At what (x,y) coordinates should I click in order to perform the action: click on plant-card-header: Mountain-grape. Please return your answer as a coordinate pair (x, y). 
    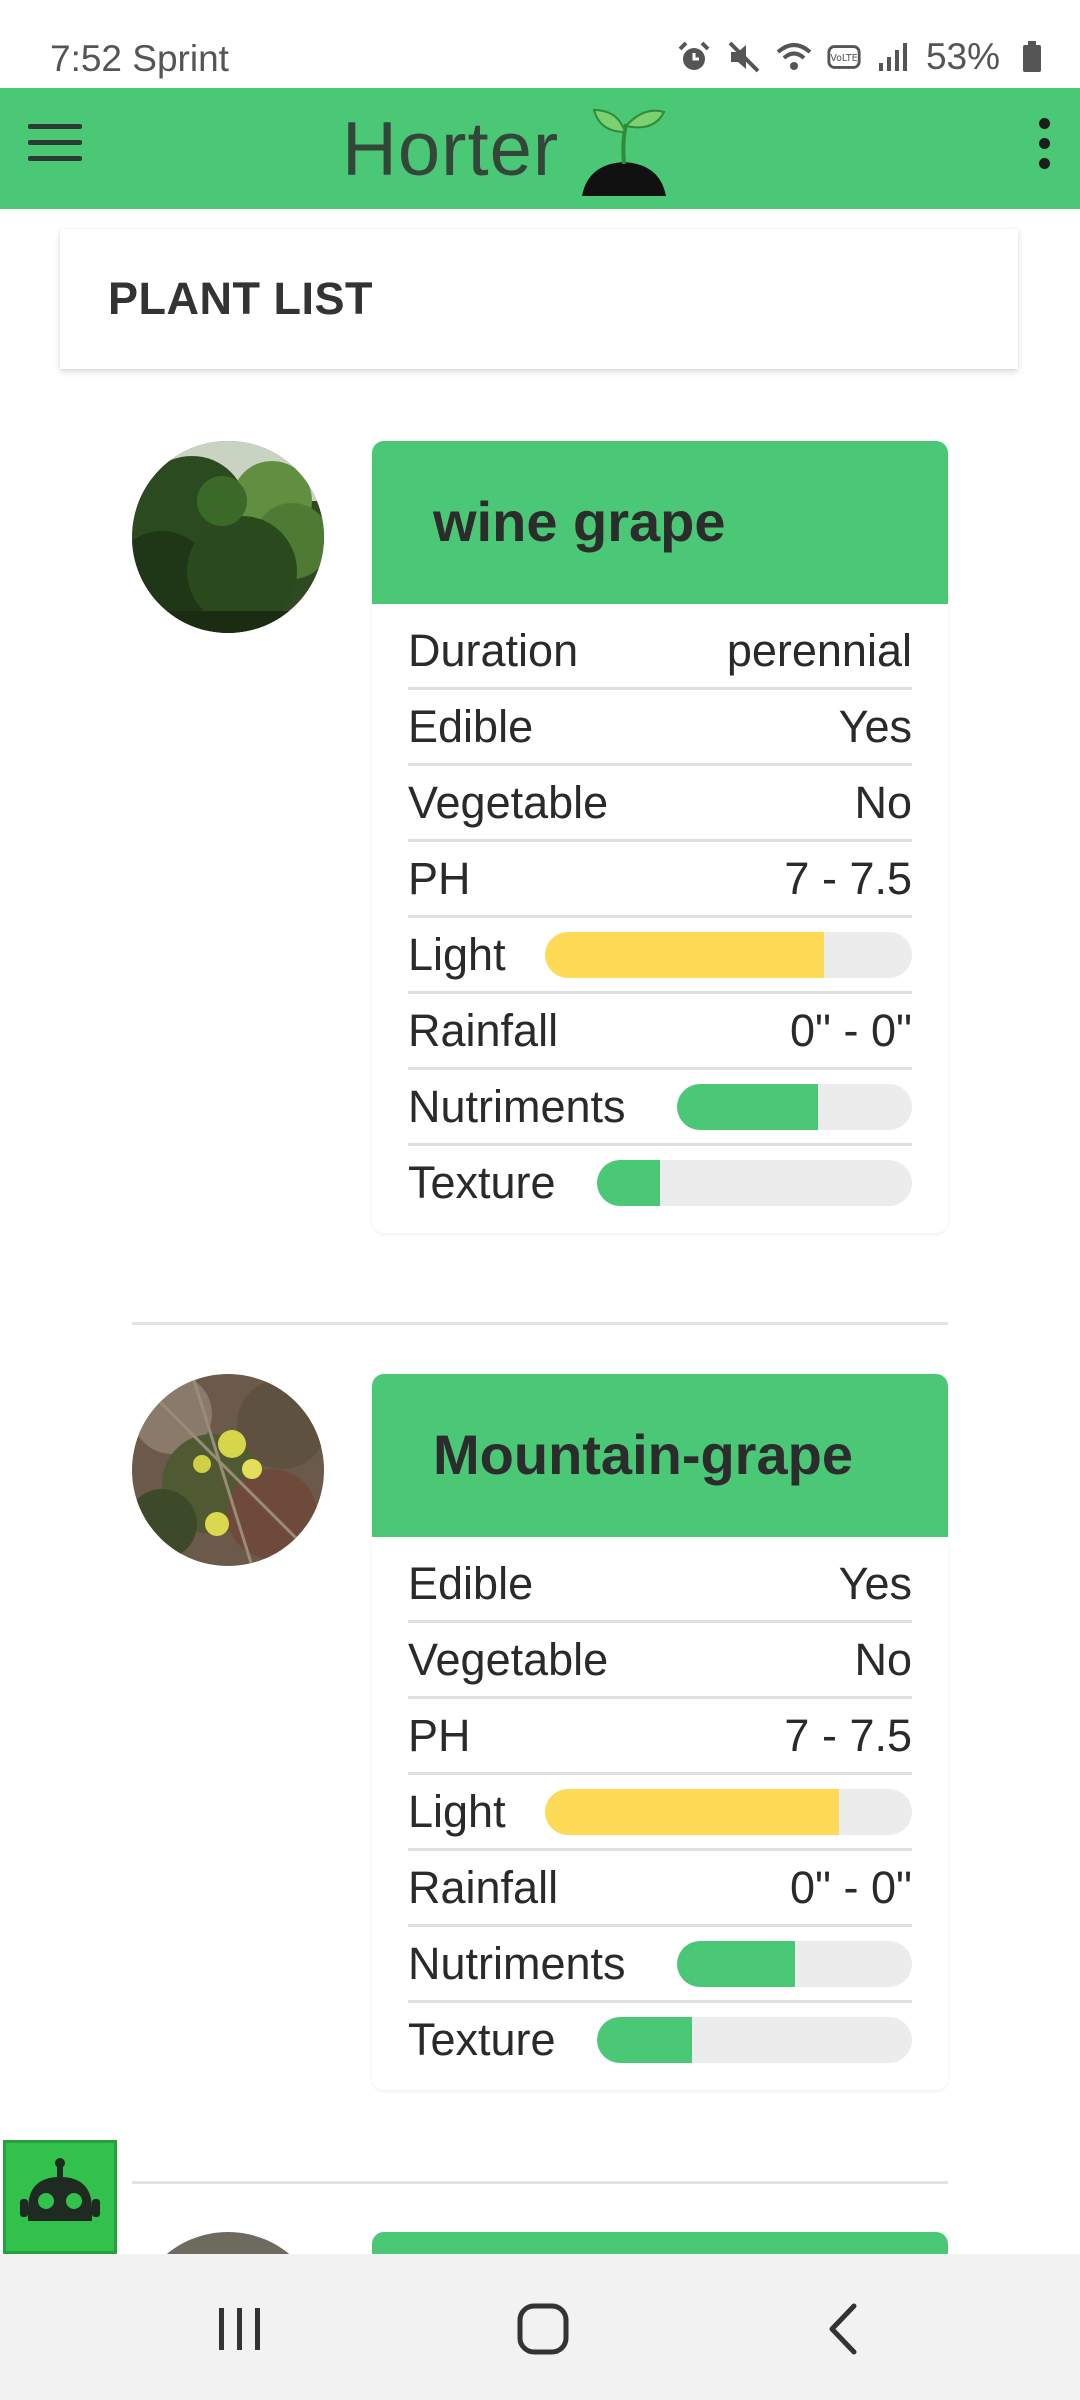
    Looking at the image, I should click on (660, 1455).